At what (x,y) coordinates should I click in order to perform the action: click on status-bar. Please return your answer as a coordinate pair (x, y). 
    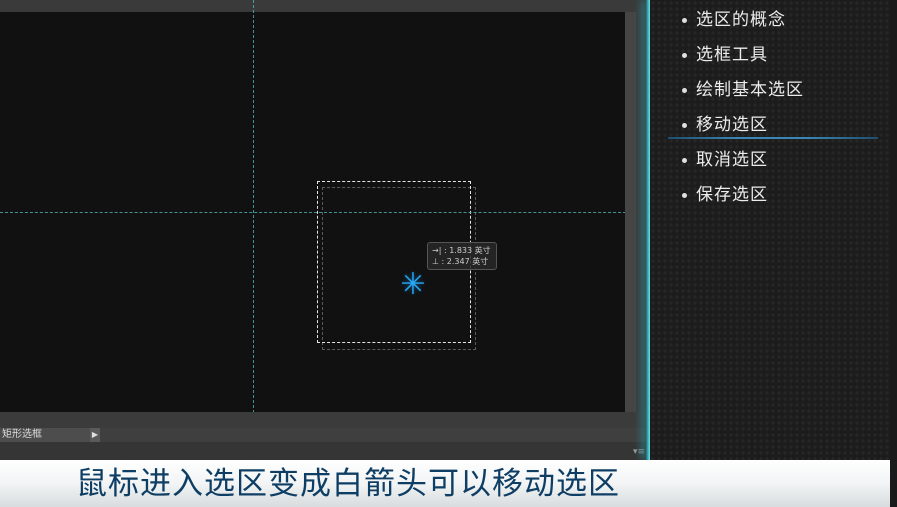
    Looking at the image, I should click on (324, 420).